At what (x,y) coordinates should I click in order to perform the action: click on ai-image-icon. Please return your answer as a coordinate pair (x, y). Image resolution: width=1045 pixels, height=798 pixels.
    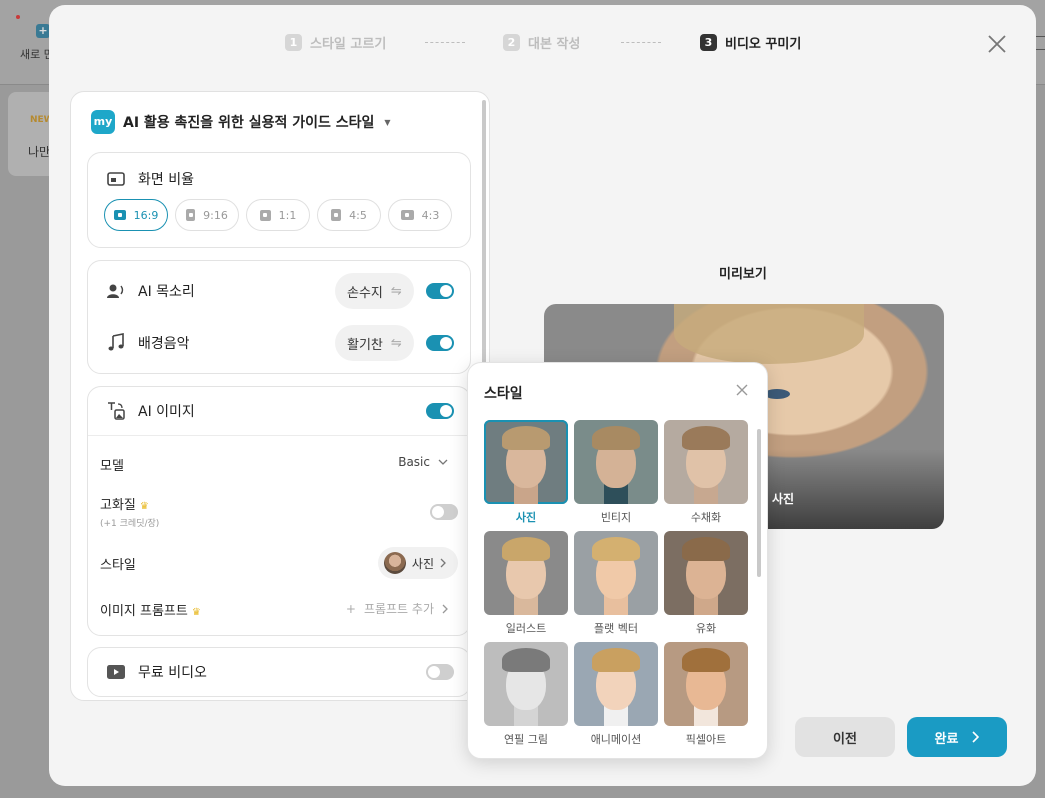
    Looking at the image, I should click on (116, 411).